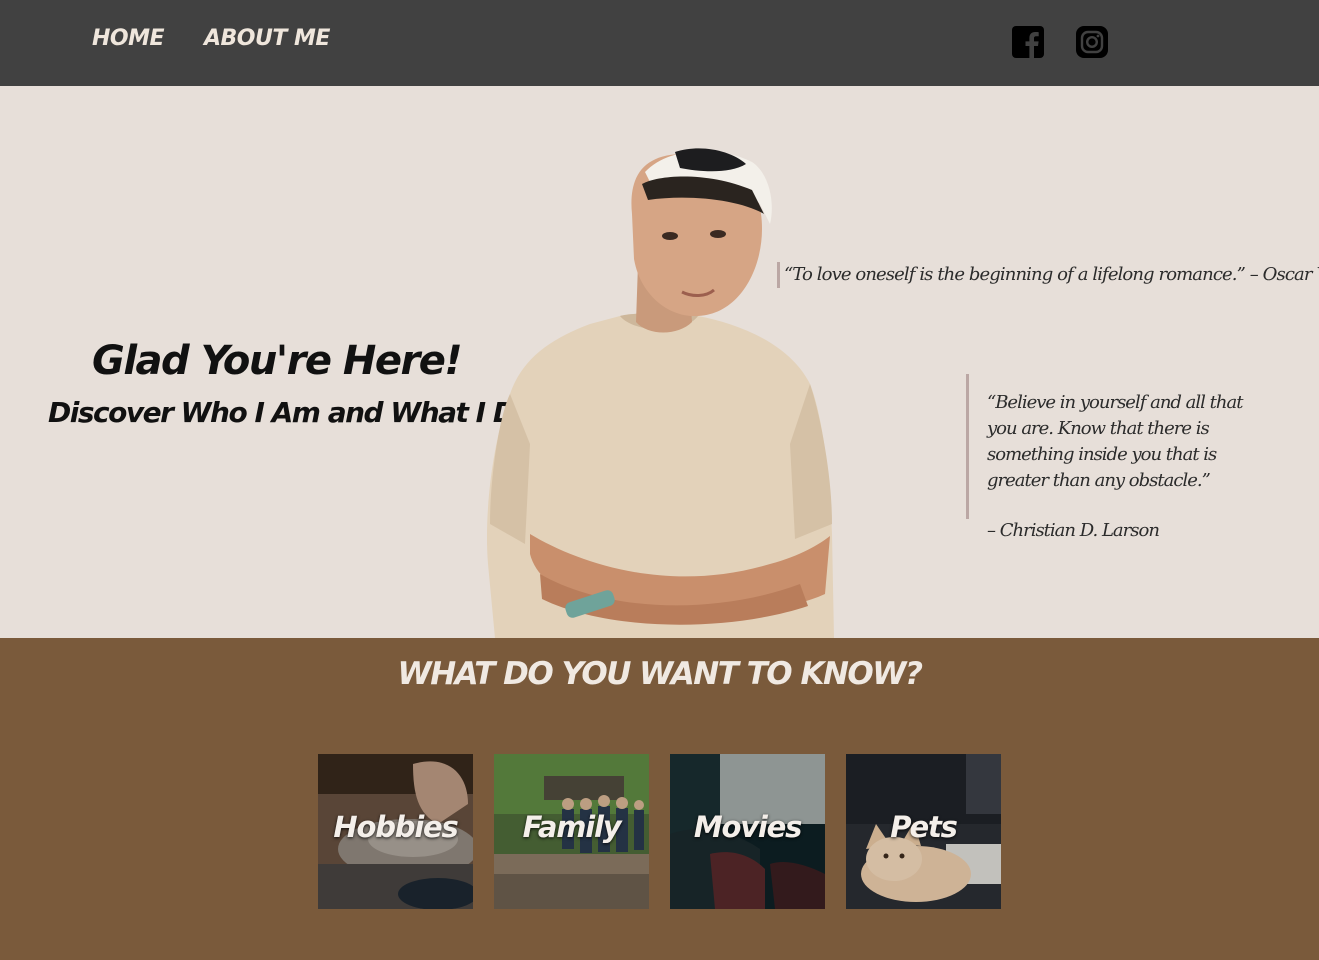 The height and width of the screenshot is (960, 1319). What do you see at coordinates (291, 412) in the screenshot?
I see `hero-subtitle: Discover Who I Am and What I Do` at bounding box center [291, 412].